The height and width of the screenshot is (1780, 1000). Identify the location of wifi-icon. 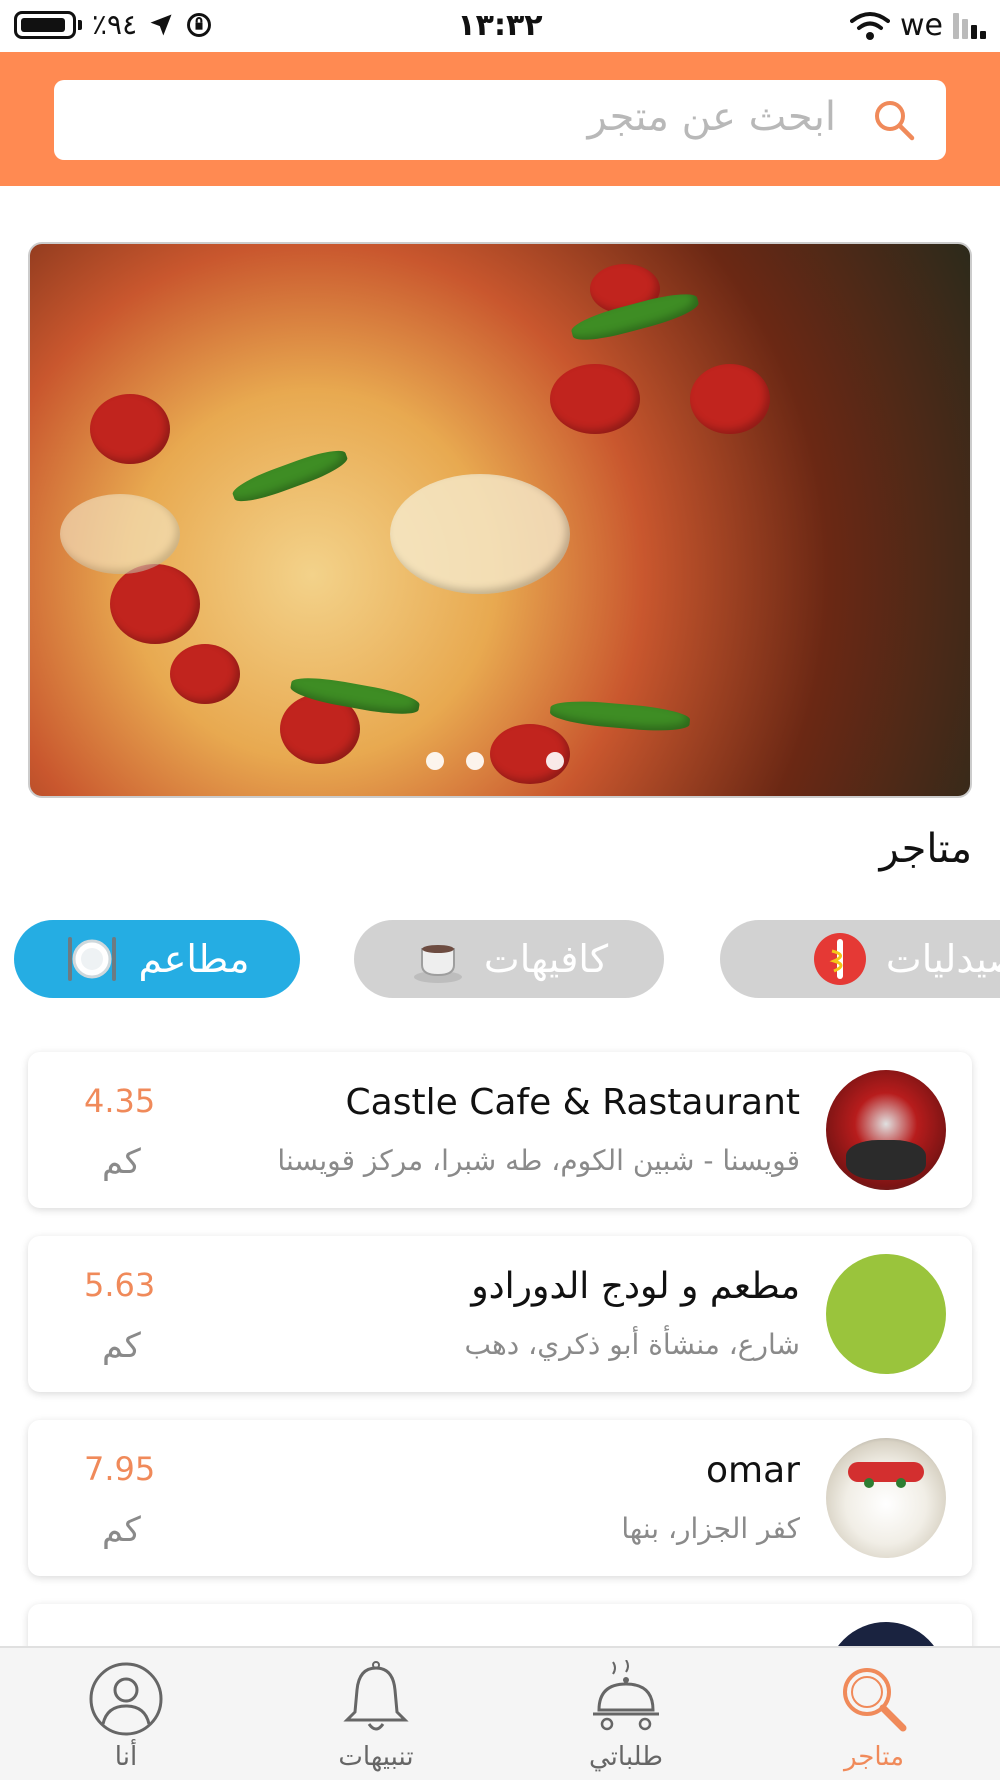
(870, 25).